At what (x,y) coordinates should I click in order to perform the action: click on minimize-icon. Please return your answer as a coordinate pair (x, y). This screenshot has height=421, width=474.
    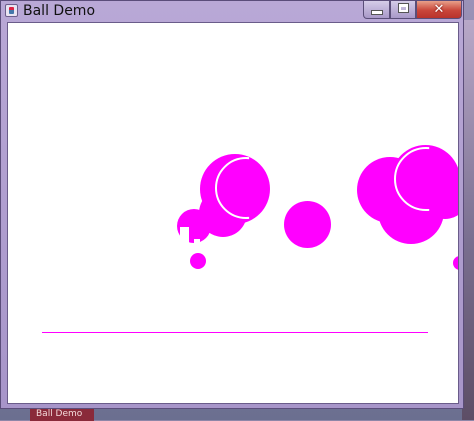
    Looking at the image, I should click on (376, 12).